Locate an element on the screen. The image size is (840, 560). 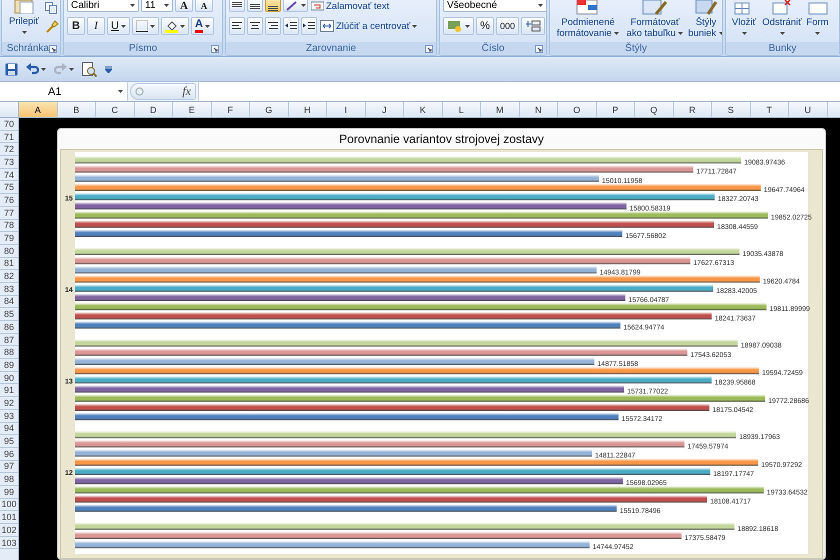
row-header: 93 is located at coordinates (9, 416).